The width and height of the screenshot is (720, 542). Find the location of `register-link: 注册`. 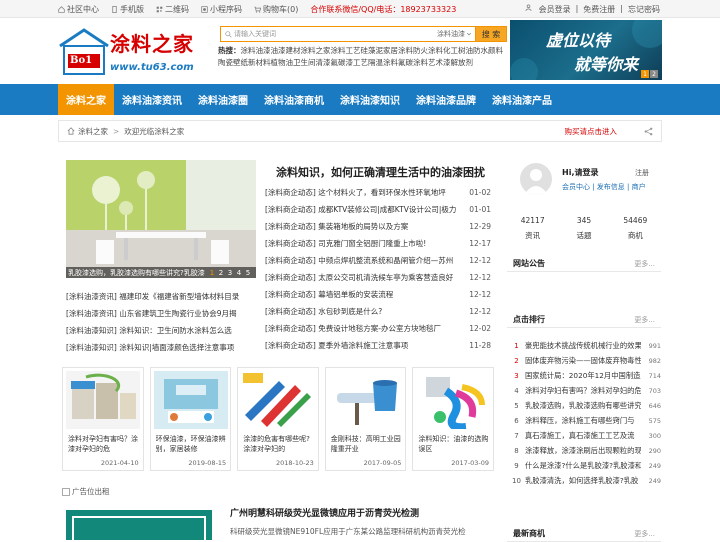

register-link: 注册 is located at coordinates (642, 173).